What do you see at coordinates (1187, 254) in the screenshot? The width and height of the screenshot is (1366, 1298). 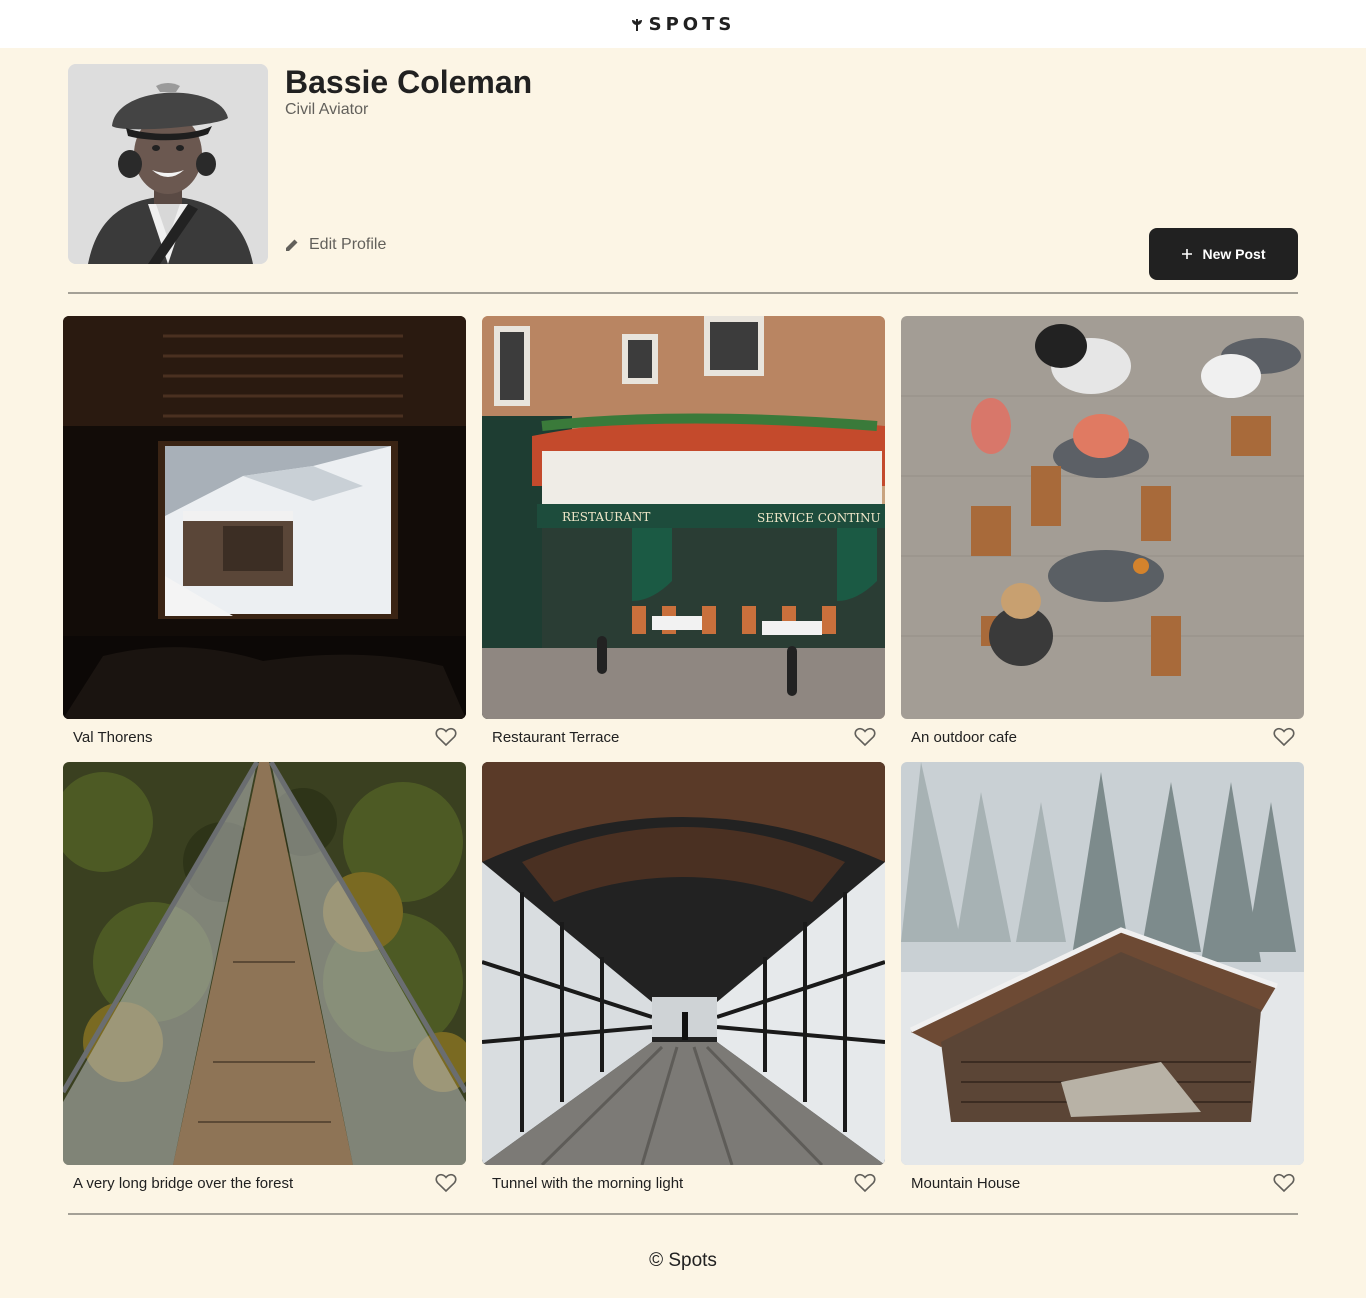 I see `plus-icon` at bounding box center [1187, 254].